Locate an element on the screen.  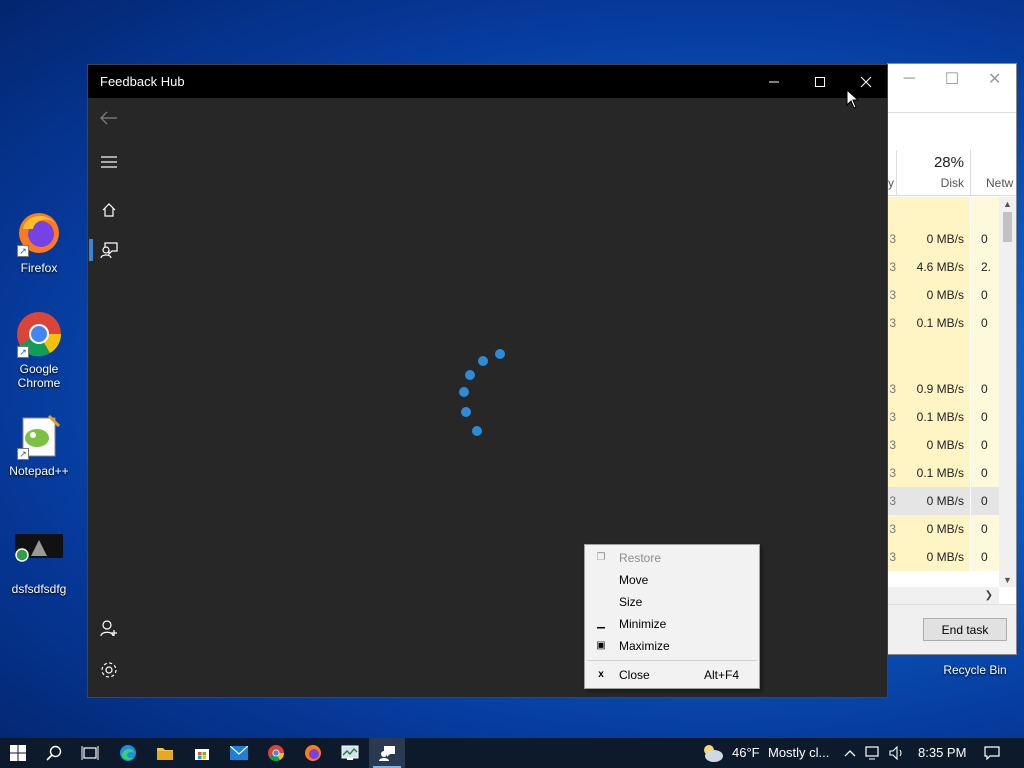
menu-item-size: Size is located at coordinates (672, 602).